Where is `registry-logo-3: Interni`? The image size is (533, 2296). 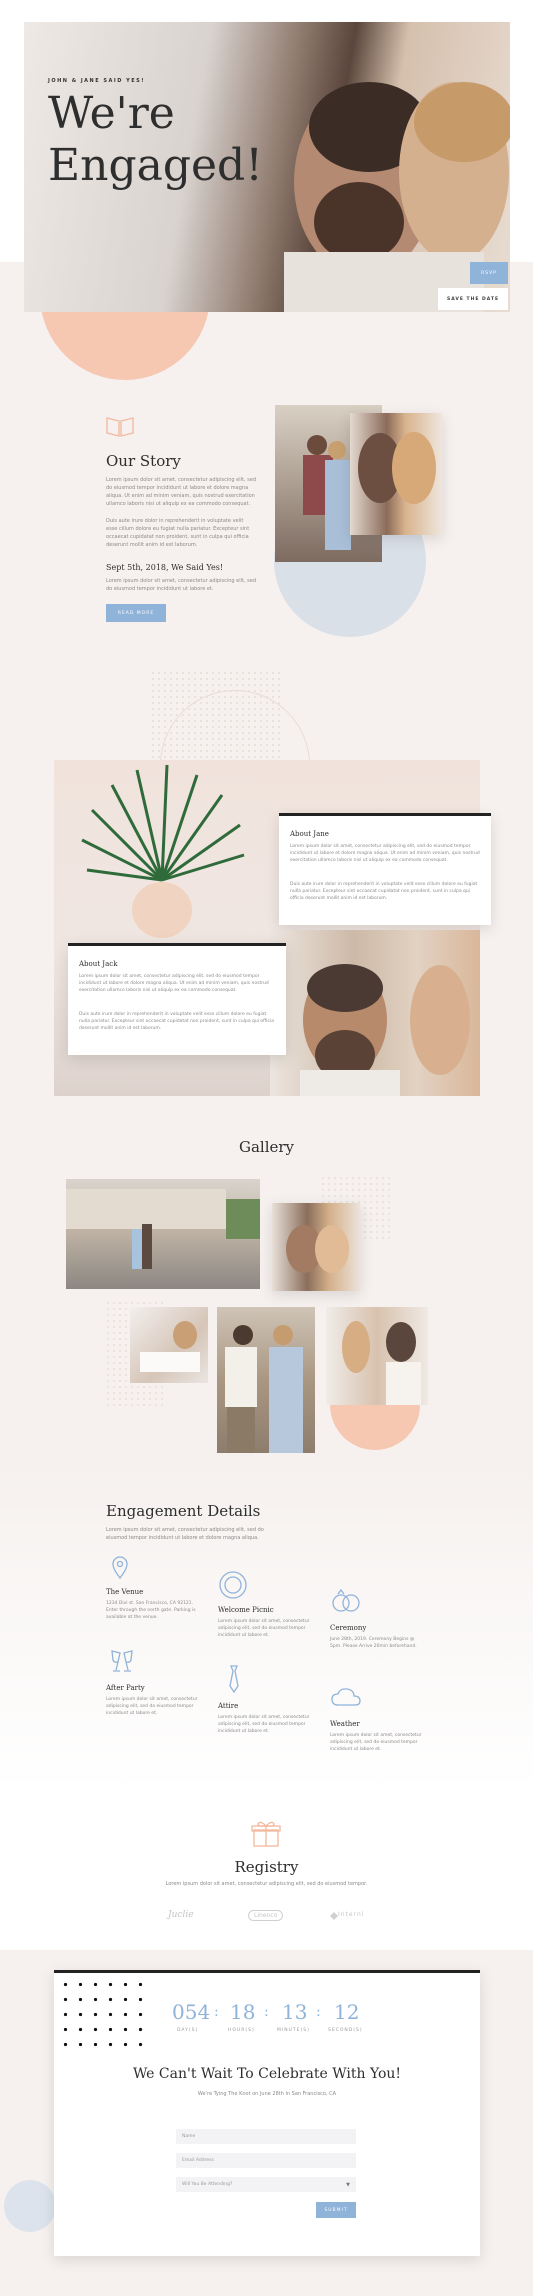
registry-logo-3: Interni is located at coordinates (351, 1914).